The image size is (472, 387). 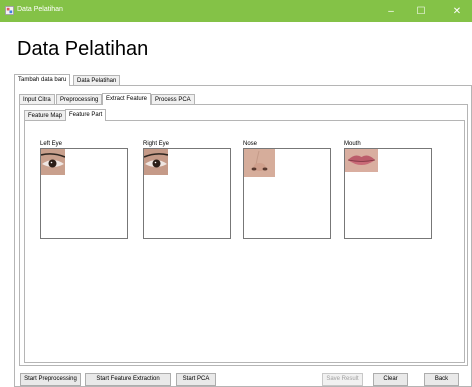 What do you see at coordinates (97, 80) in the screenshot?
I see `tab-data-pelatihan: Data Pelatihan` at bounding box center [97, 80].